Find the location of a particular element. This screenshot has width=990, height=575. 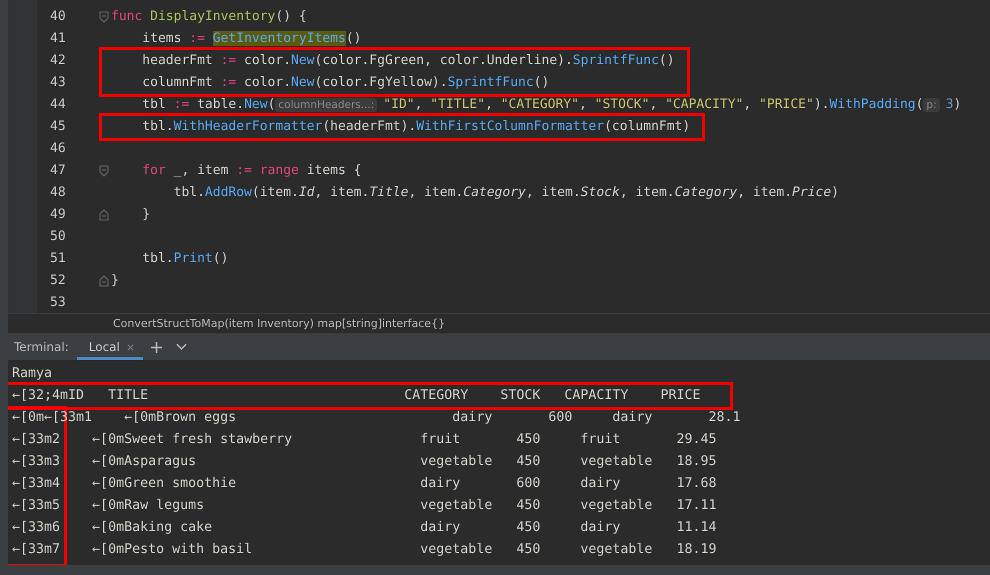

close-icon is located at coordinates (130, 347).